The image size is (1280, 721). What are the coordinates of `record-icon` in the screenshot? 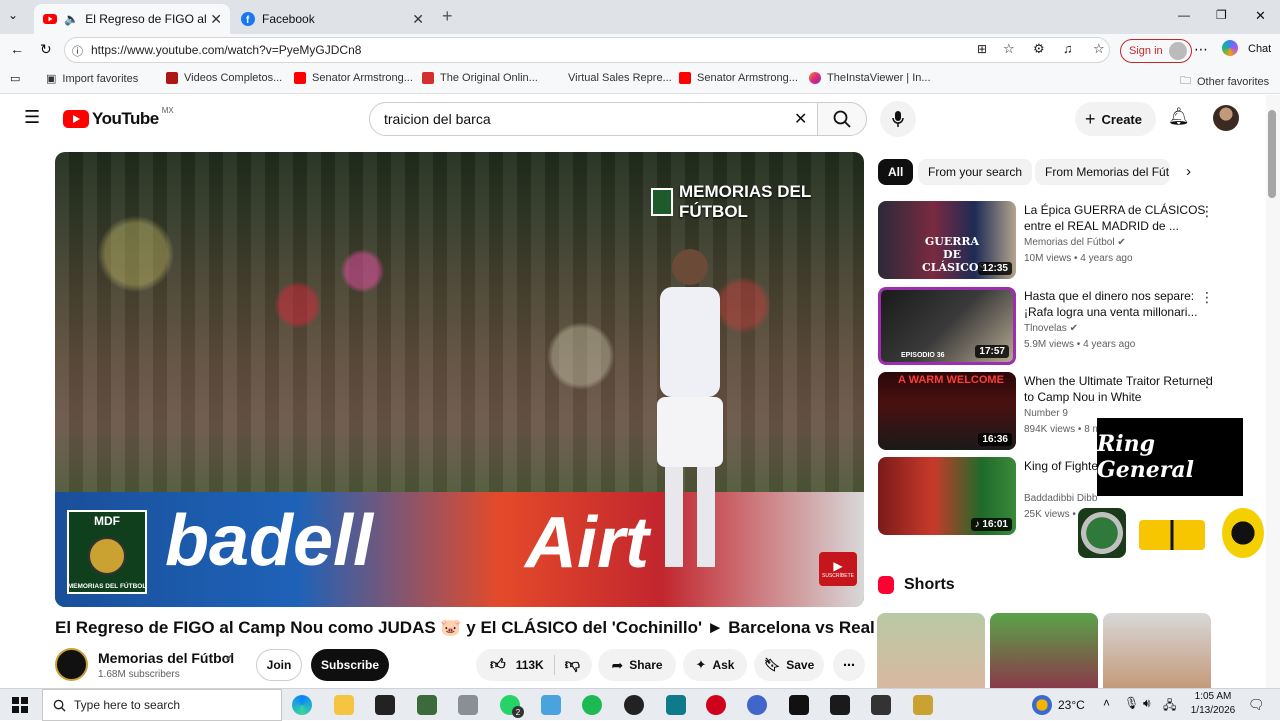 It's located at (716, 705).